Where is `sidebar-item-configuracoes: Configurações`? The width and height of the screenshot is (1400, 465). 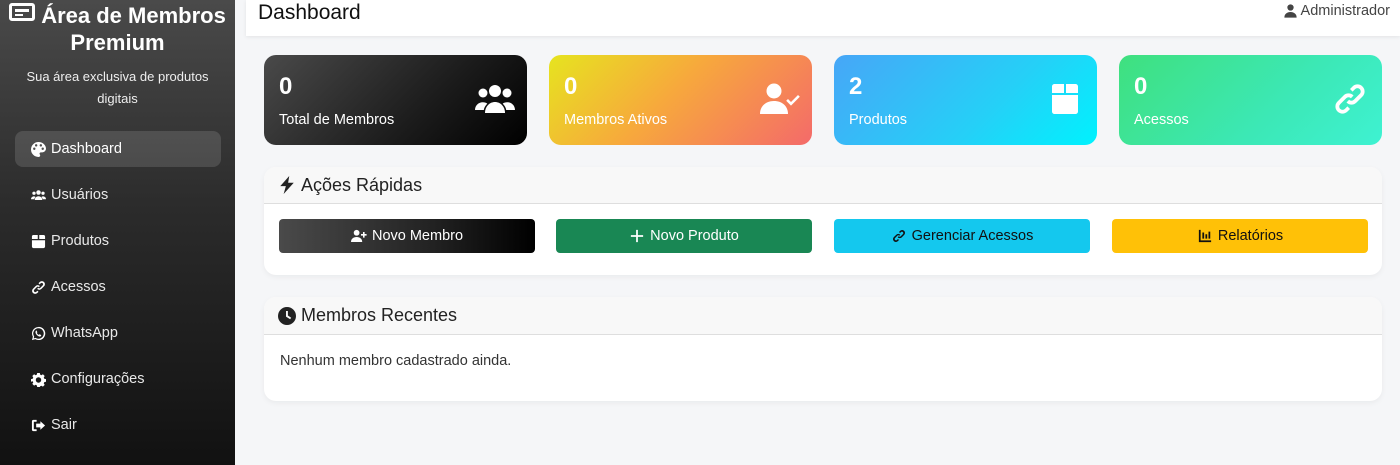 sidebar-item-configuracoes: Configurações is located at coordinates (118, 379).